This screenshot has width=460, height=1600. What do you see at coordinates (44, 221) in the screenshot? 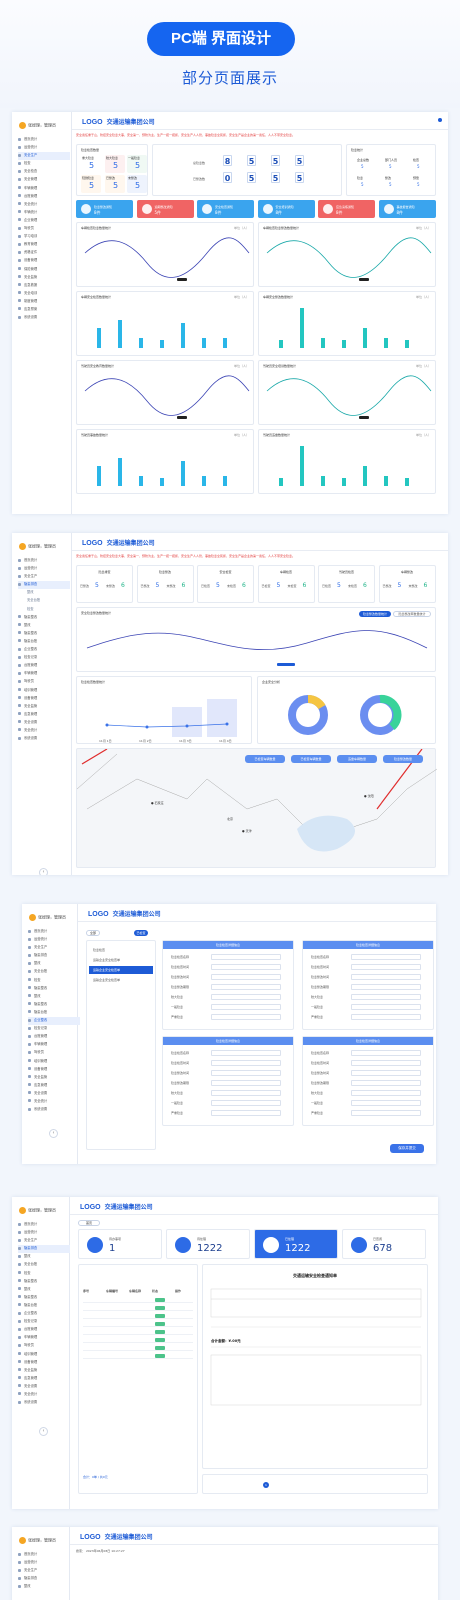
I see `sidebar-item: 企业管理` at bounding box center [44, 221].